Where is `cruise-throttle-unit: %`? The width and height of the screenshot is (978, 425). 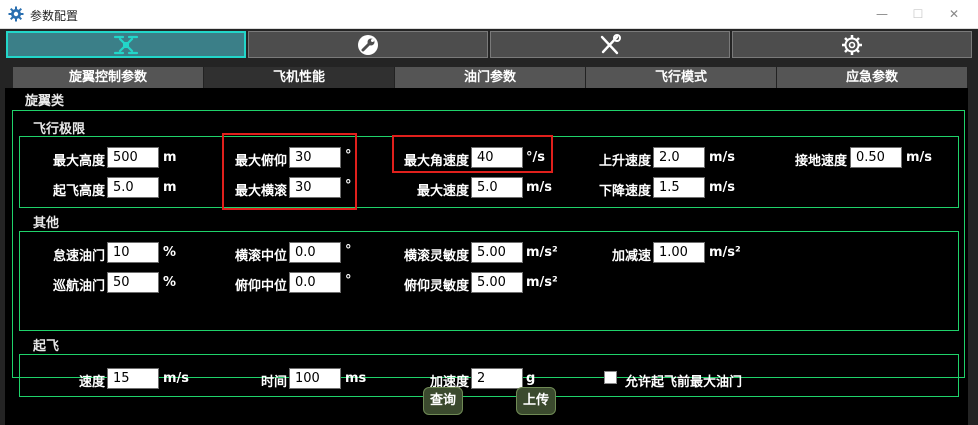
cruise-throttle-unit: % is located at coordinates (170, 282).